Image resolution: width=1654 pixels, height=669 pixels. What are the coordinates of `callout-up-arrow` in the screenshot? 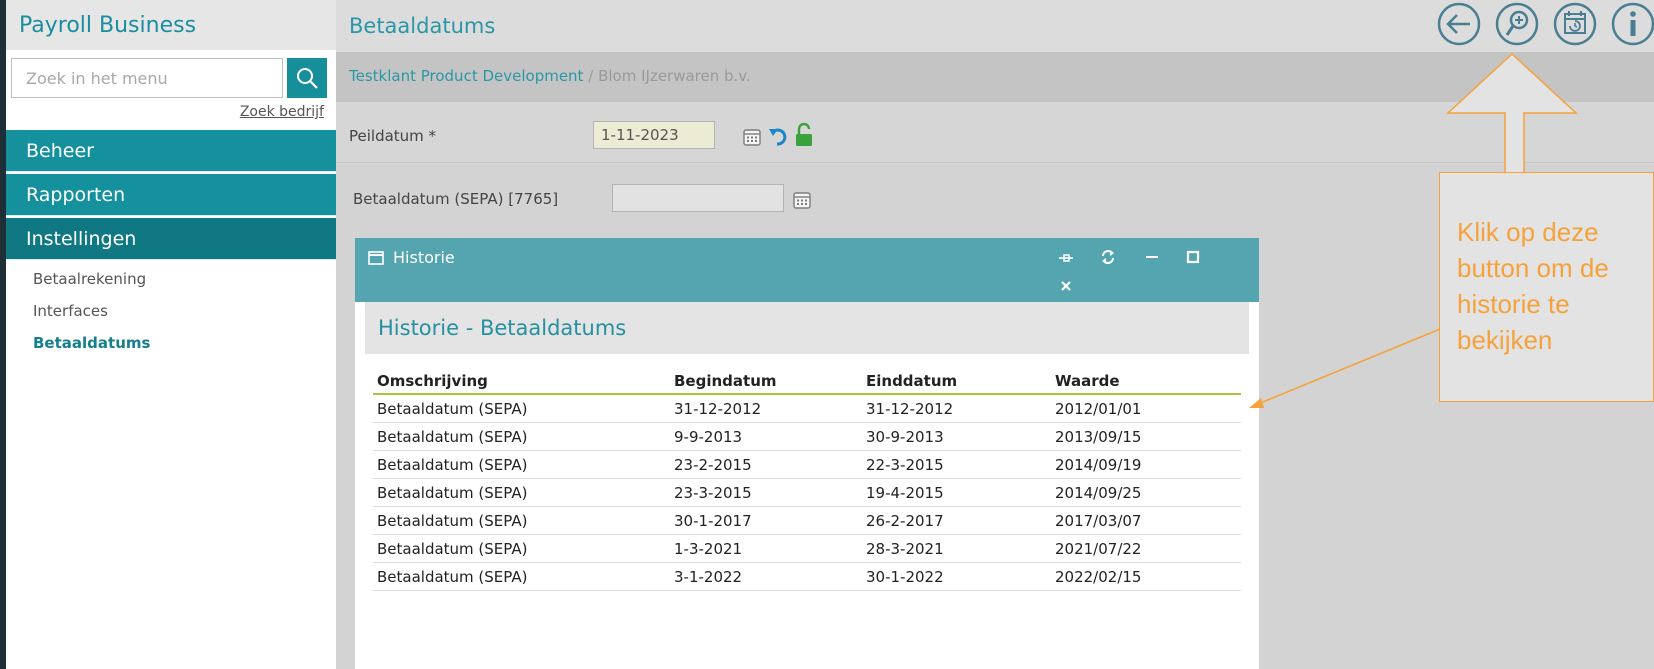 It's located at (1512, 114).